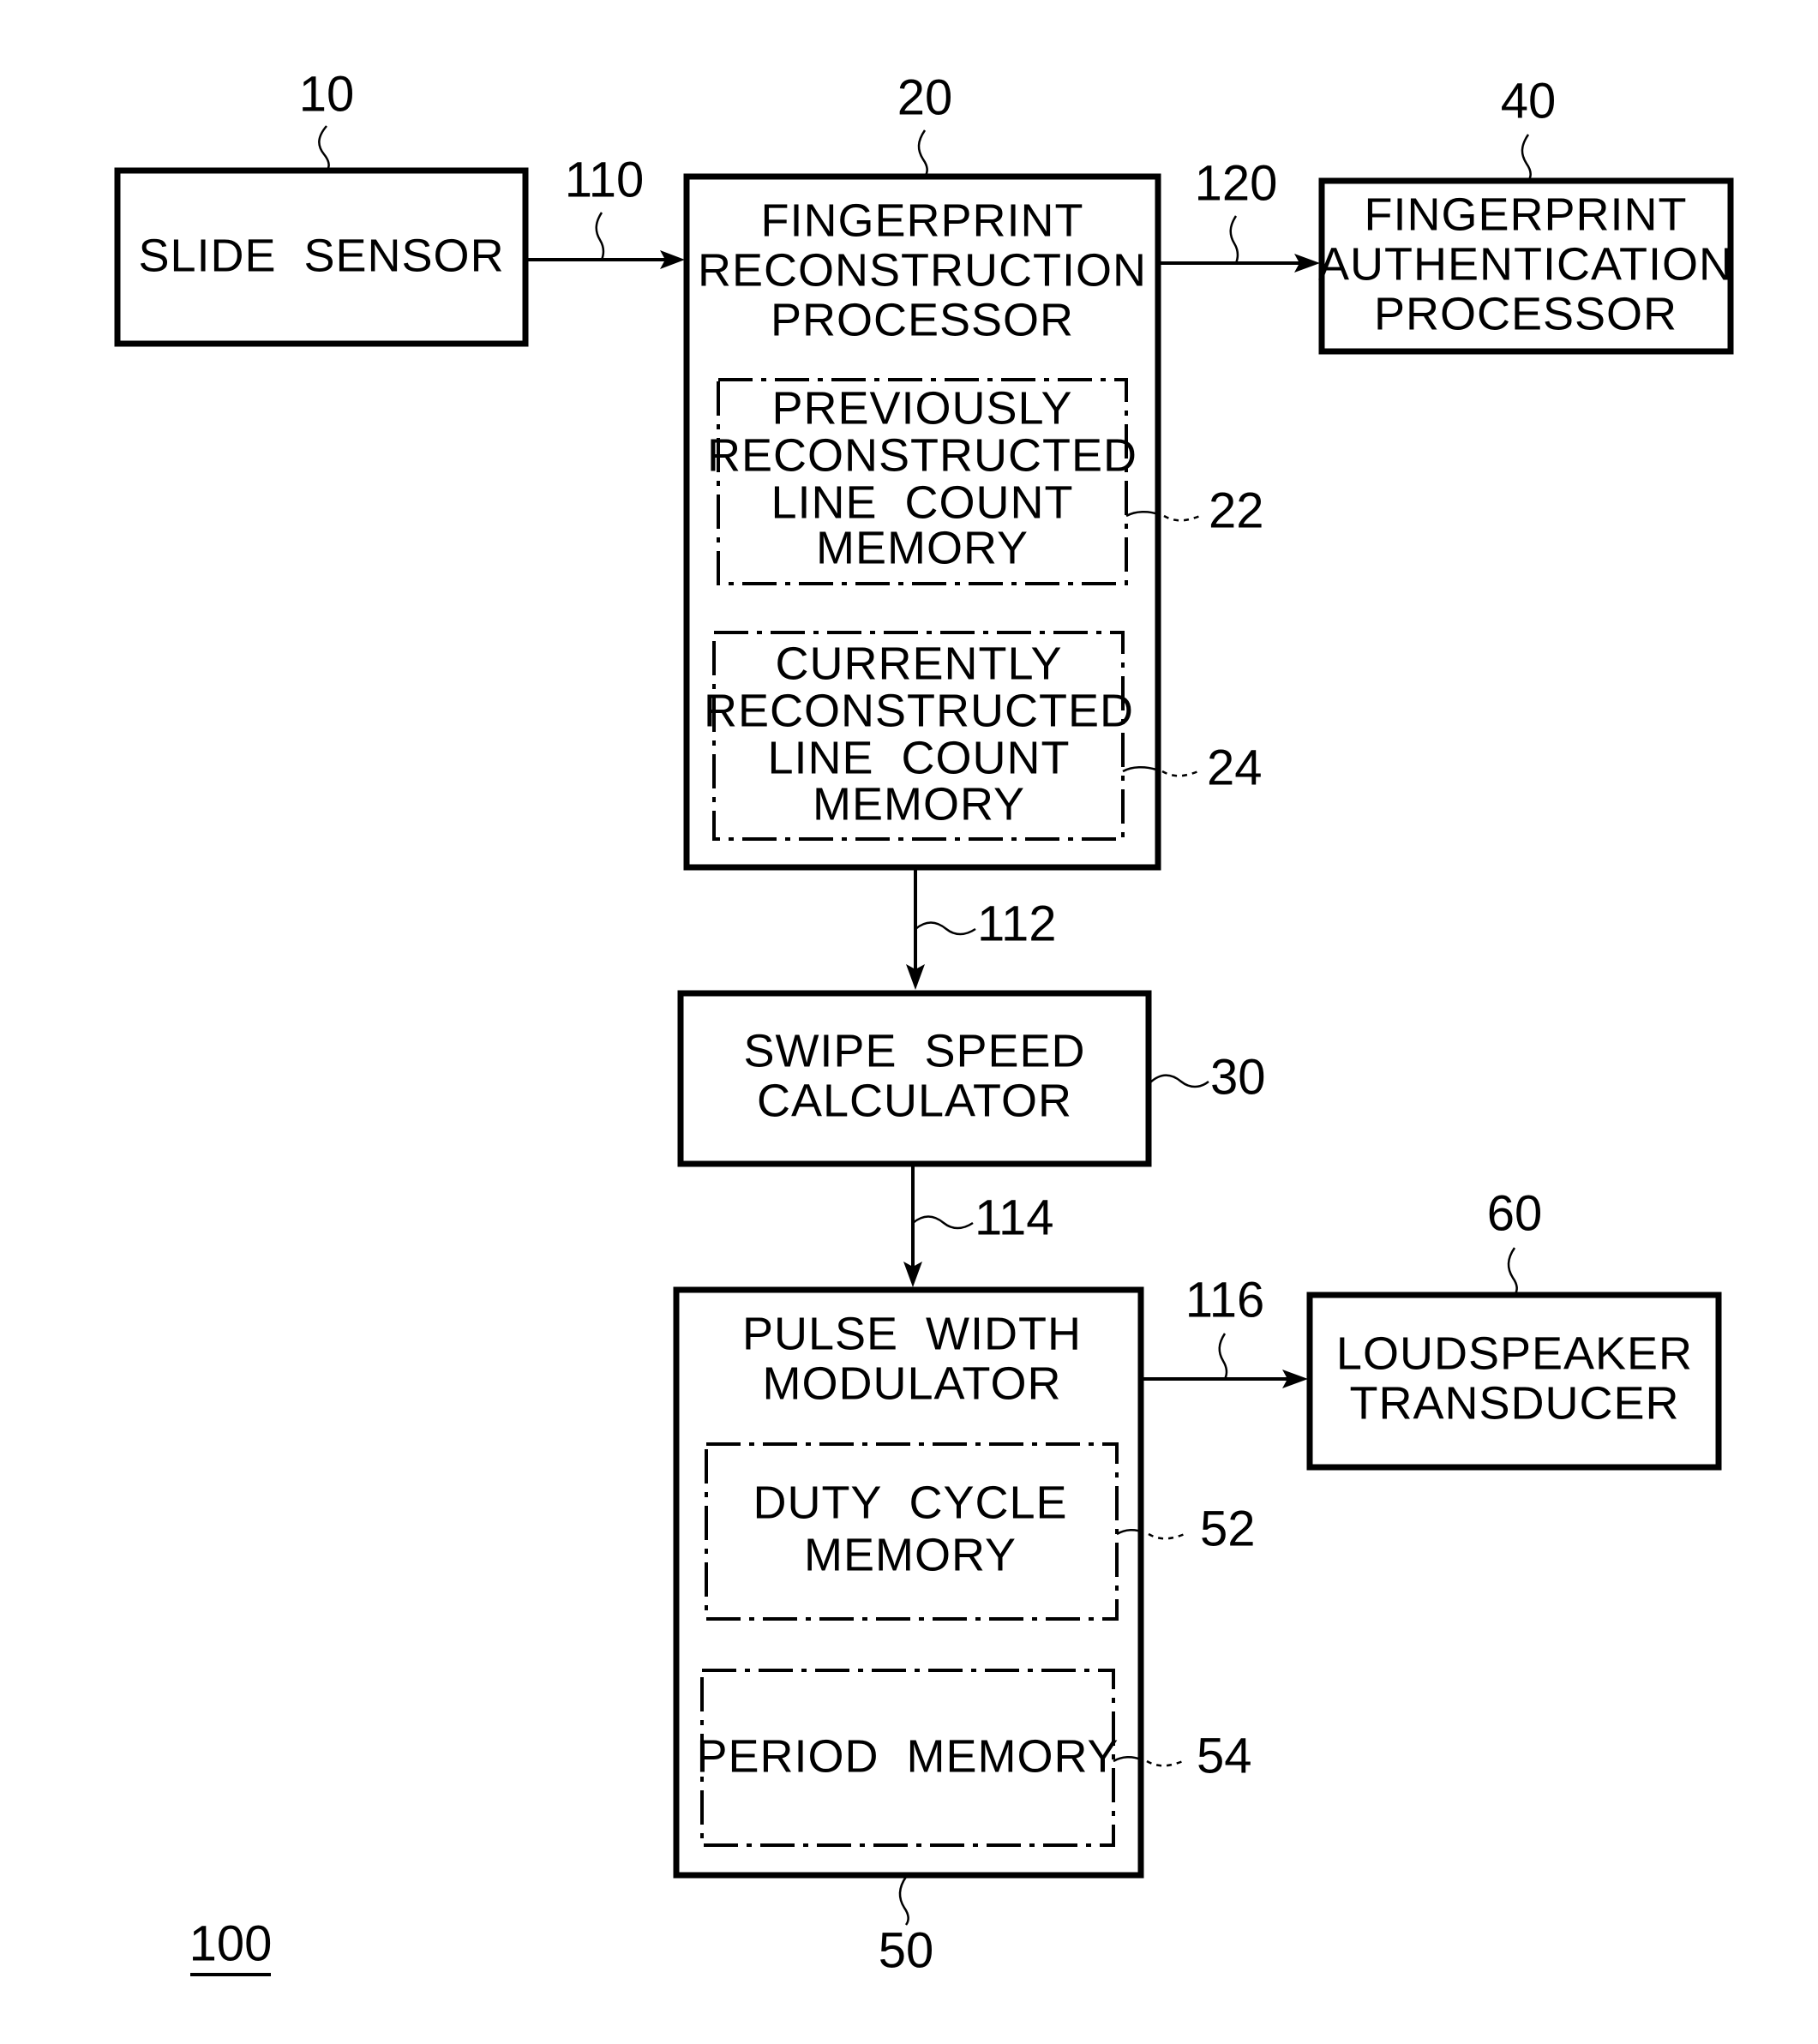 Image resolution: width=1818 pixels, height=2044 pixels. I want to click on curr-mem-line-1: CURRENTLY, so click(919, 663).